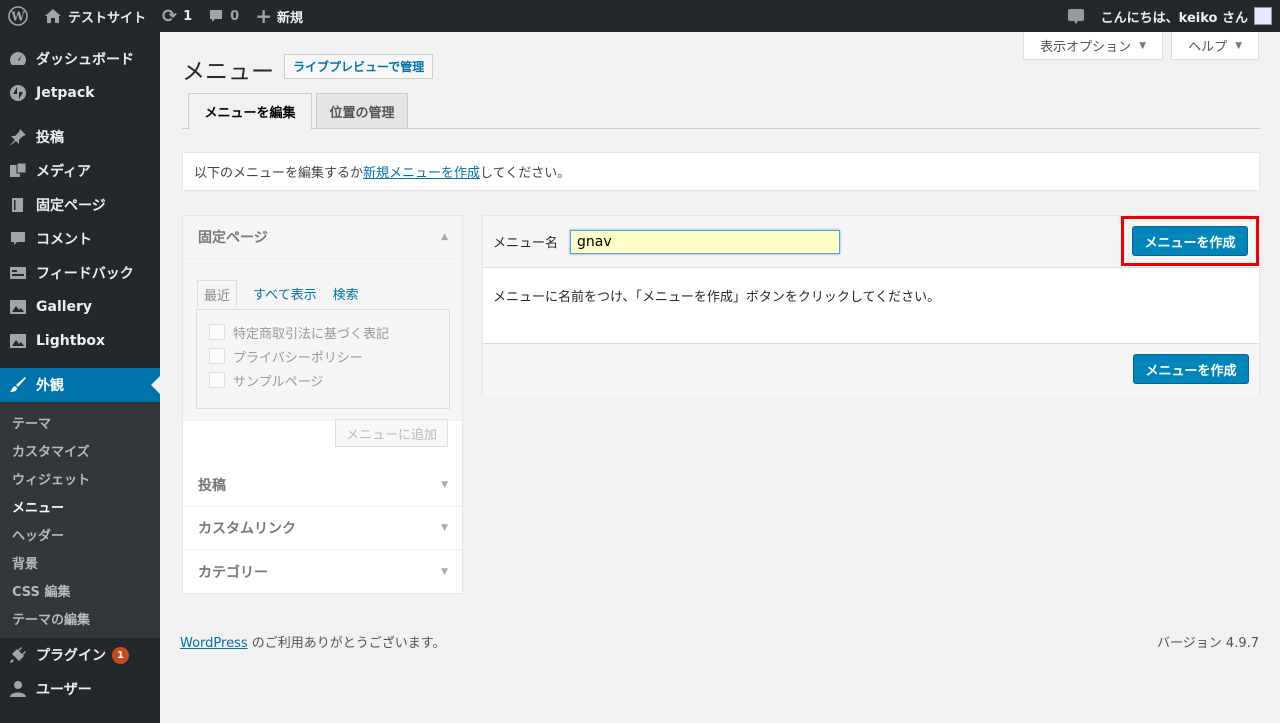 Image resolution: width=1280 pixels, height=723 pixels. What do you see at coordinates (71, 341) in the screenshot?
I see `sidebar-item-label: Lightbox` at bounding box center [71, 341].